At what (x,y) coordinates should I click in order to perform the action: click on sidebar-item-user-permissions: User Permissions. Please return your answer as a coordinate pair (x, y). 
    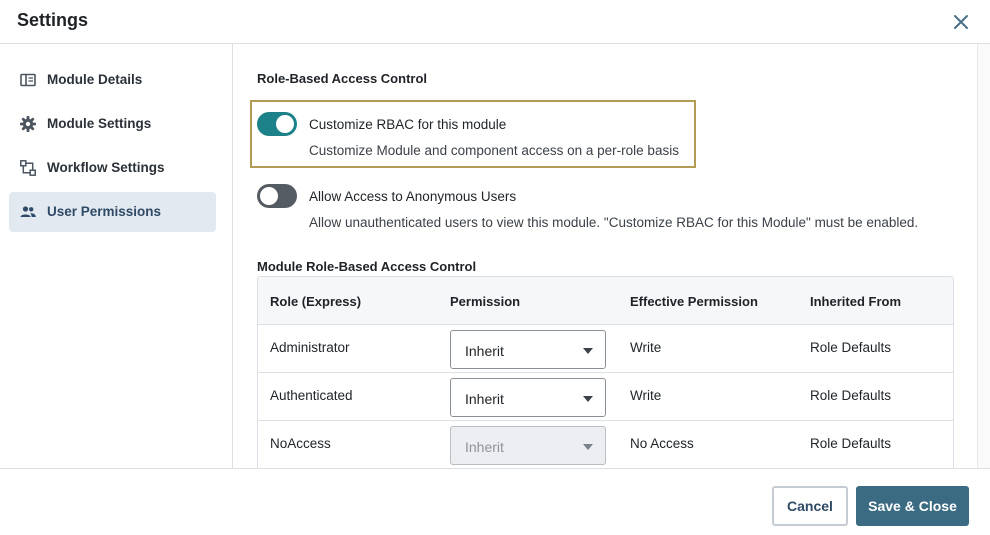
    Looking at the image, I should click on (112, 212).